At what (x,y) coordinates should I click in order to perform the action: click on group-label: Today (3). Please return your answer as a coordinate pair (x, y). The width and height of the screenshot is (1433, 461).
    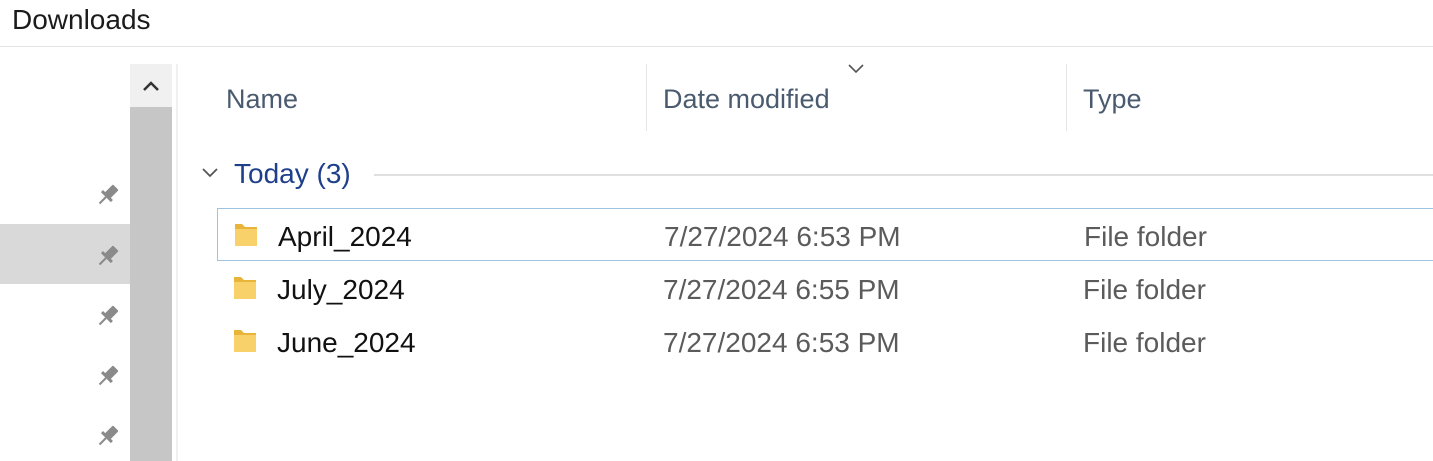
    Looking at the image, I should click on (292, 173).